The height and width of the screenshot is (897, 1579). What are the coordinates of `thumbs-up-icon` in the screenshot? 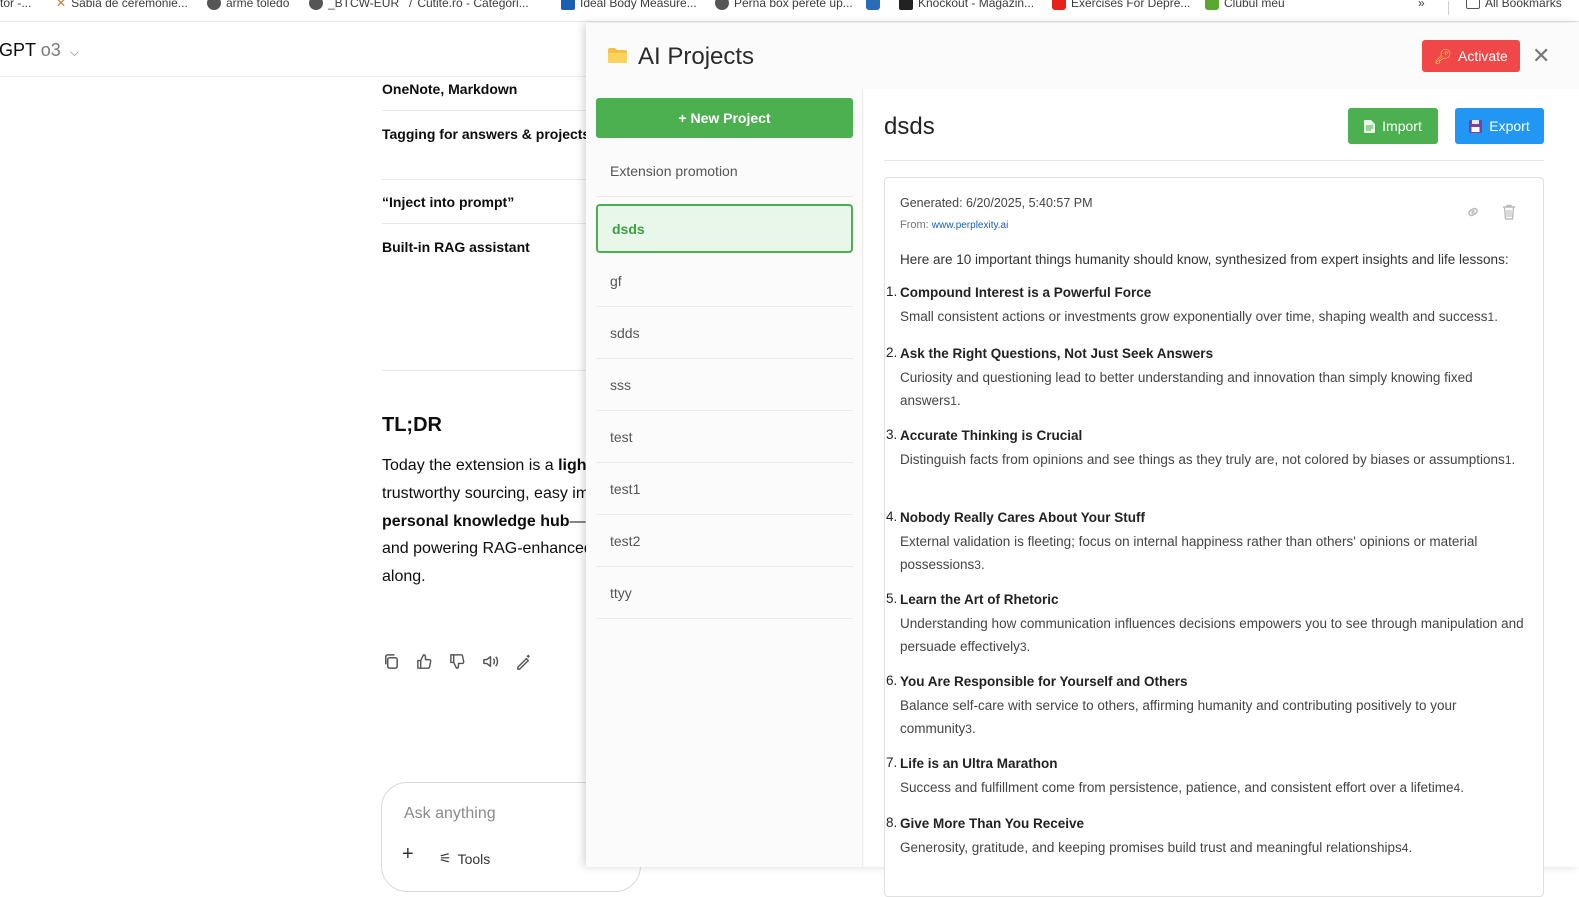 It's located at (424, 661).